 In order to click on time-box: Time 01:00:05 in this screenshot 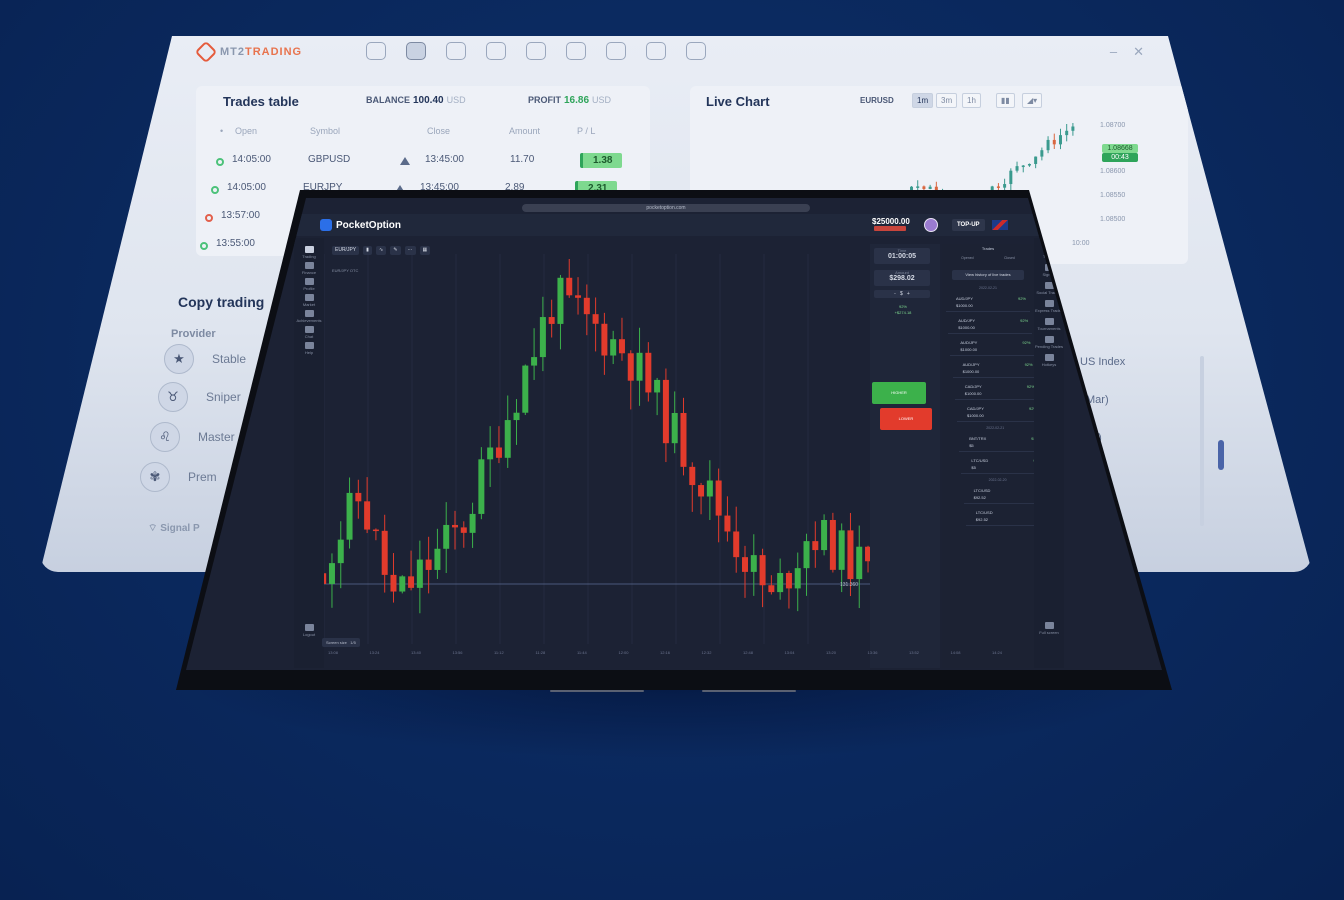, I will do `click(902, 256)`.